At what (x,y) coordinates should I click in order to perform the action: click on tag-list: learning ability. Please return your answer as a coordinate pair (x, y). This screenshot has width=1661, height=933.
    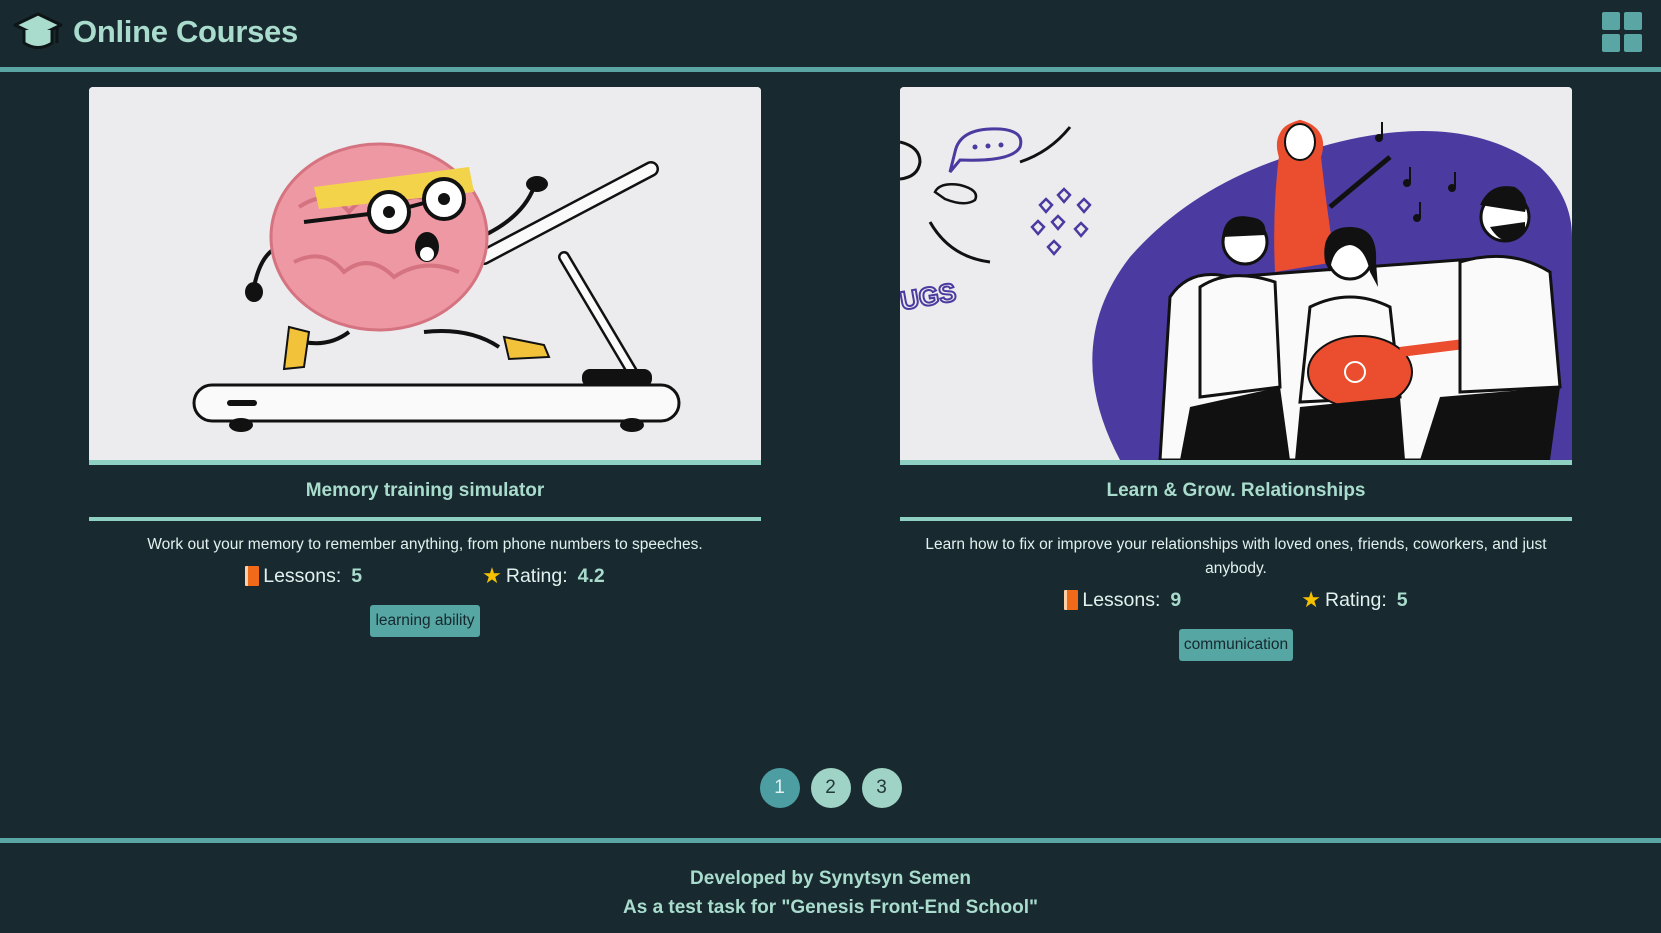
    Looking at the image, I should click on (425, 621).